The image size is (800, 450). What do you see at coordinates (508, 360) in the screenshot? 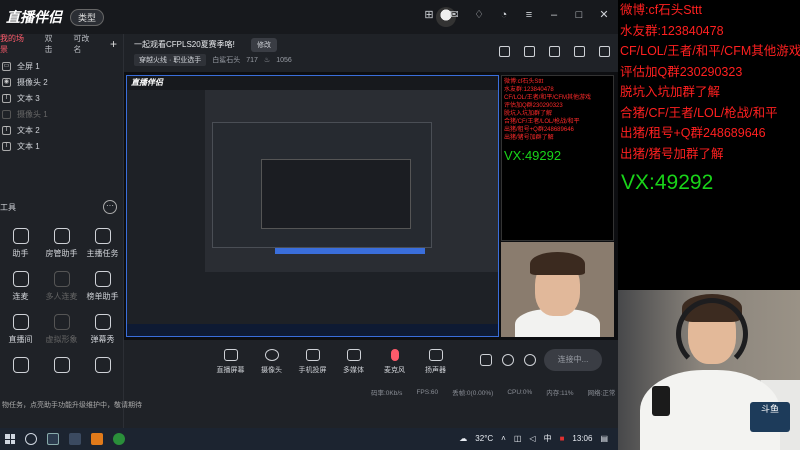
I see `eye-icon` at bounding box center [508, 360].